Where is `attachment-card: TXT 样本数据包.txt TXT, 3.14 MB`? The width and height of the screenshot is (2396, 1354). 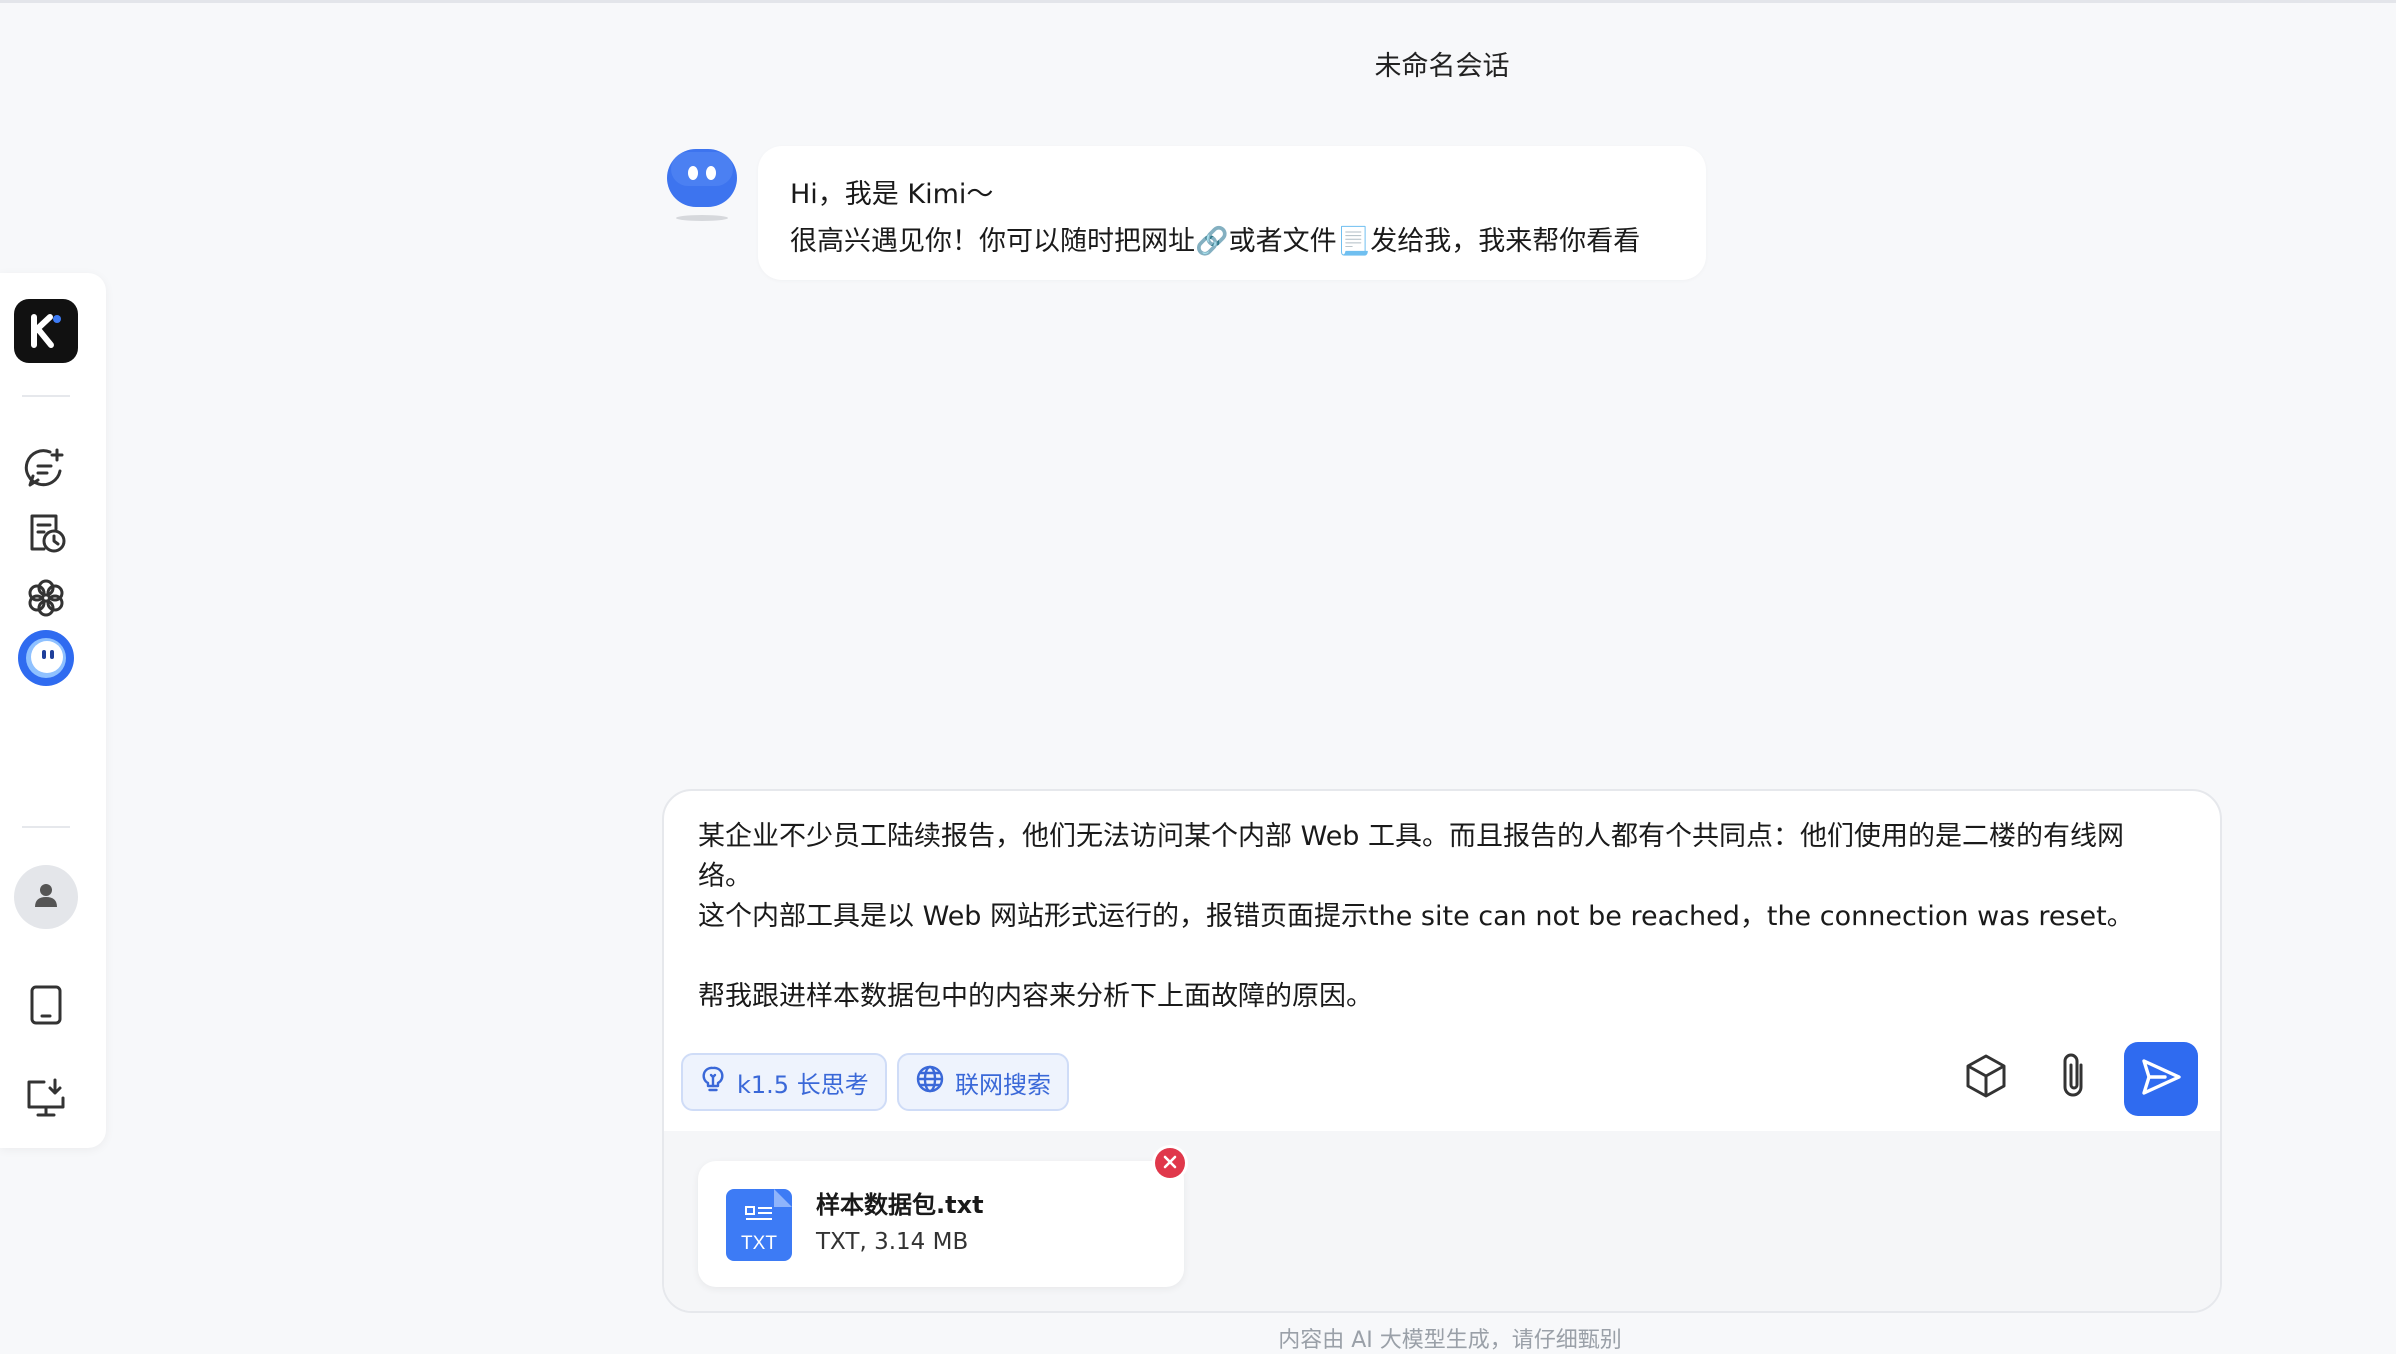 attachment-card: TXT 样本数据包.txt TXT, 3.14 MB is located at coordinates (941, 1224).